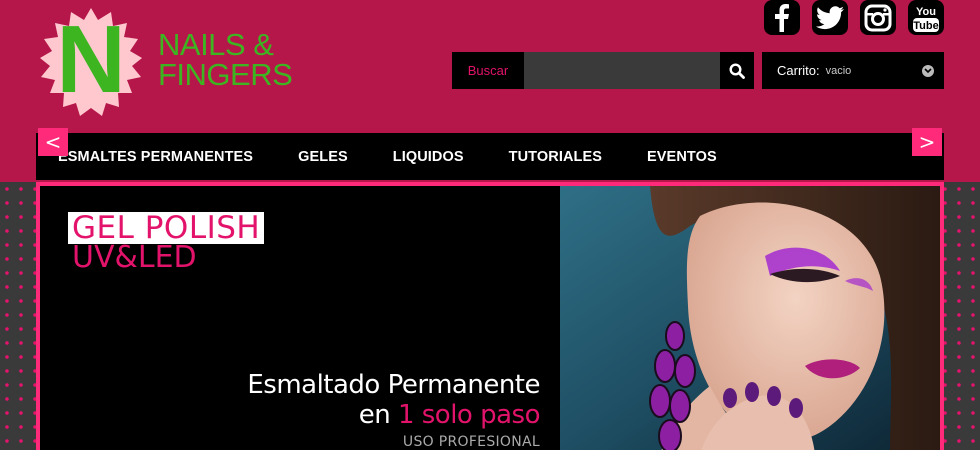 The width and height of the screenshot is (980, 450). Describe the element at coordinates (853, 70) in the screenshot. I see `cart-dropdown: Carrito: vacio` at that location.